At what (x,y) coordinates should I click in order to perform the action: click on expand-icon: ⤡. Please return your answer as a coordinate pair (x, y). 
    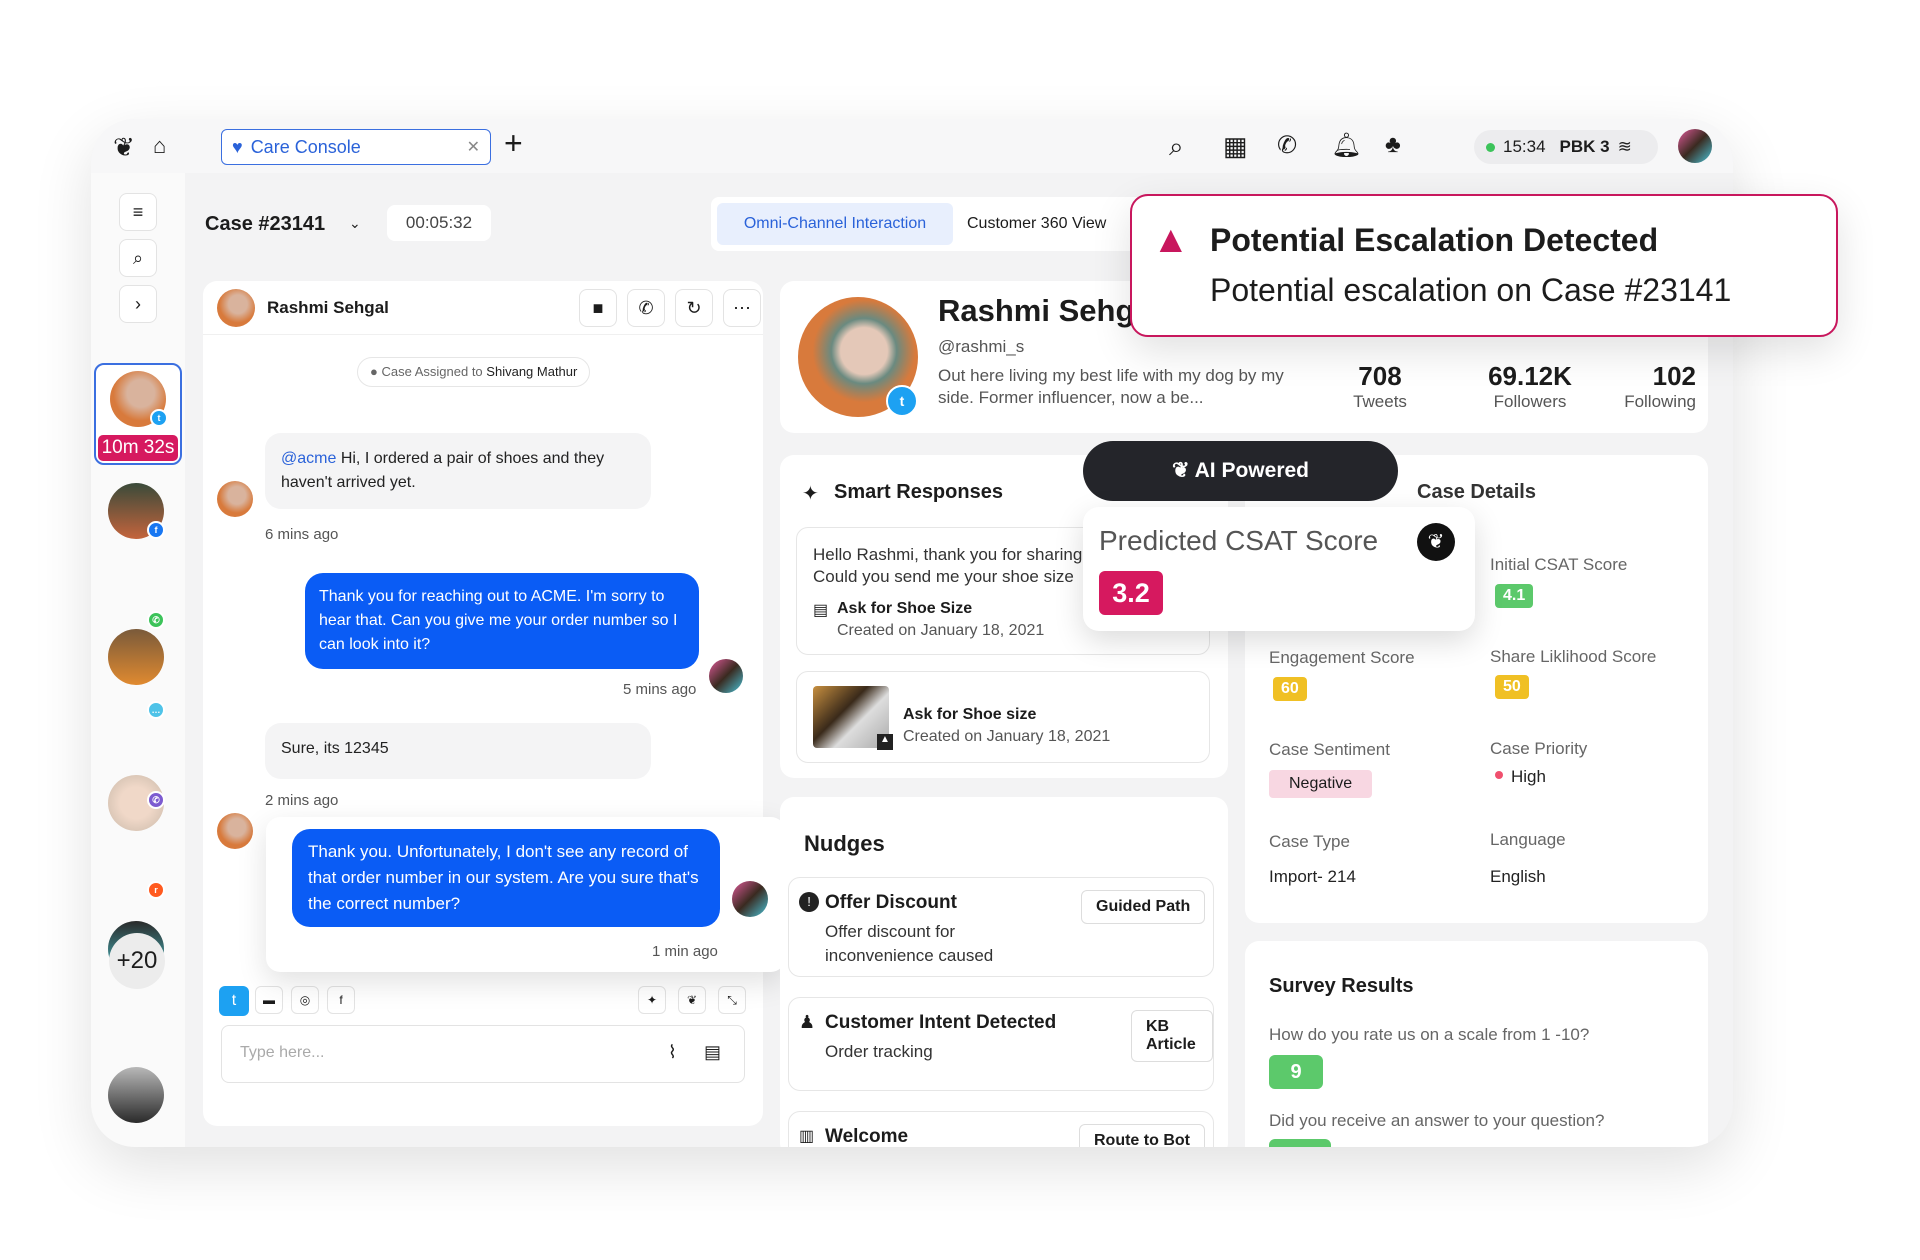
    Looking at the image, I should click on (732, 1000).